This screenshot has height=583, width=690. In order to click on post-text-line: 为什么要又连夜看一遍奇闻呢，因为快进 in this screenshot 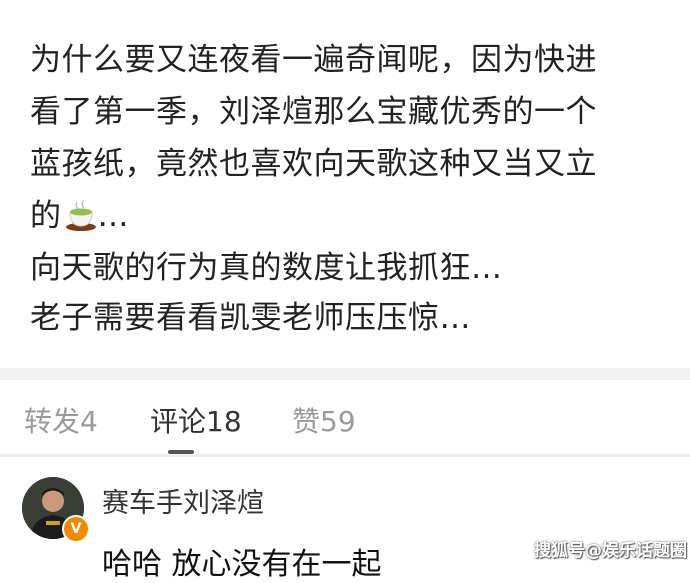, I will do `click(313, 60)`.